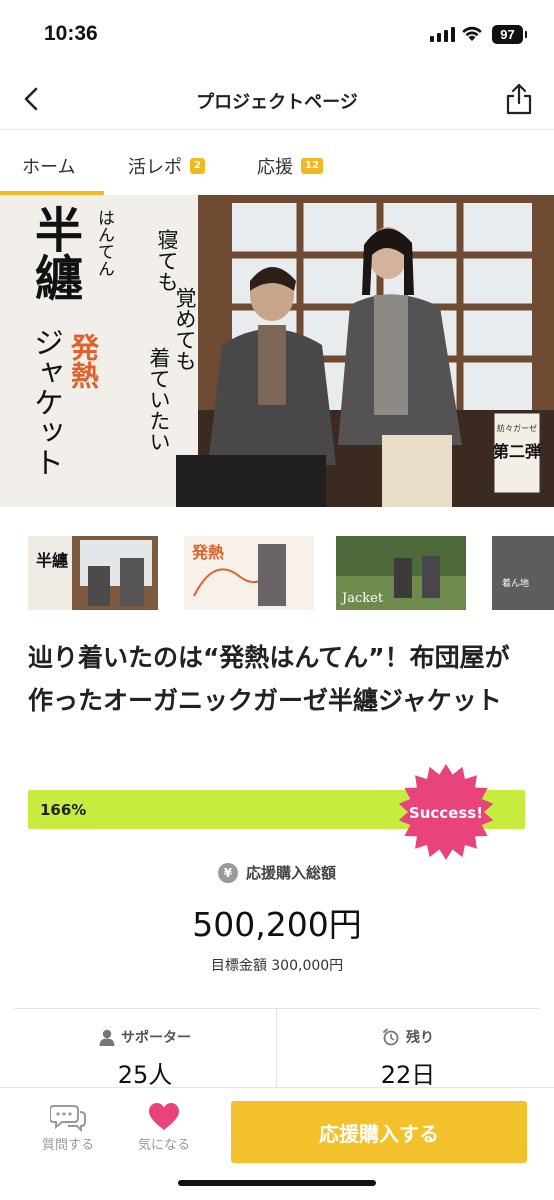 The height and width of the screenshot is (1200, 554). I want to click on success-label: Success!, so click(446, 813).